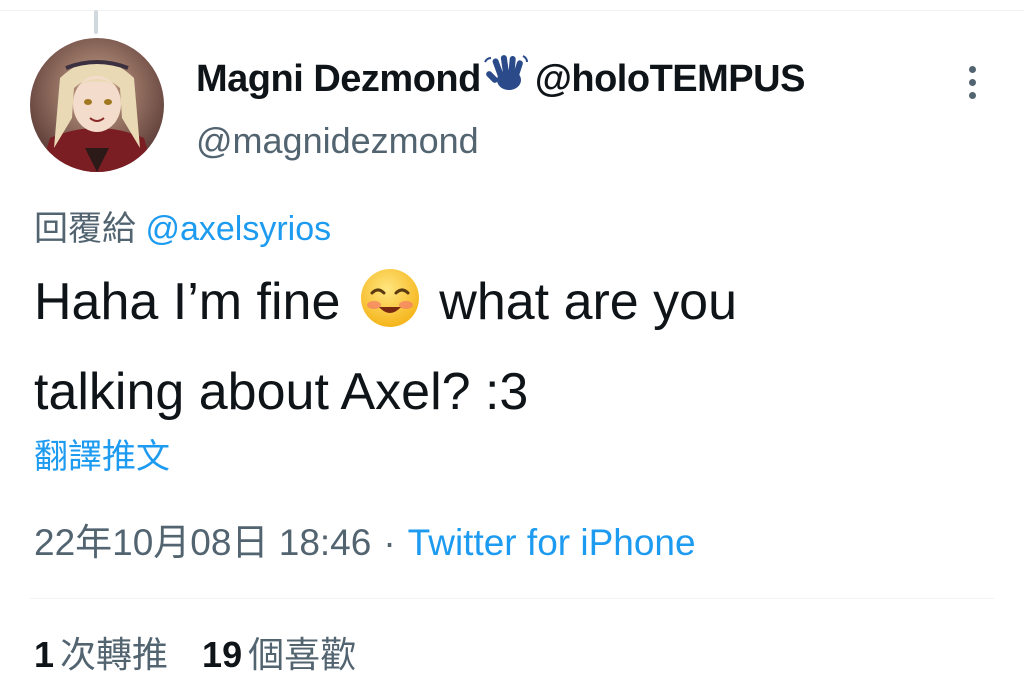 The image size is (1024, 696). What do you see at coordinates (588, 302) in the screenshot?
I see `tweet-text-part2: what are you` at bounding box center [588, 302].